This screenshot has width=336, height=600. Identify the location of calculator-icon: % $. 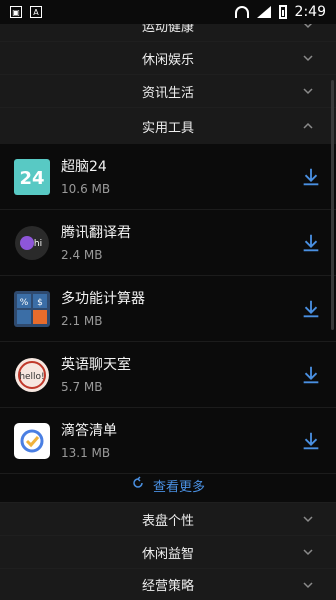
(32, 308).